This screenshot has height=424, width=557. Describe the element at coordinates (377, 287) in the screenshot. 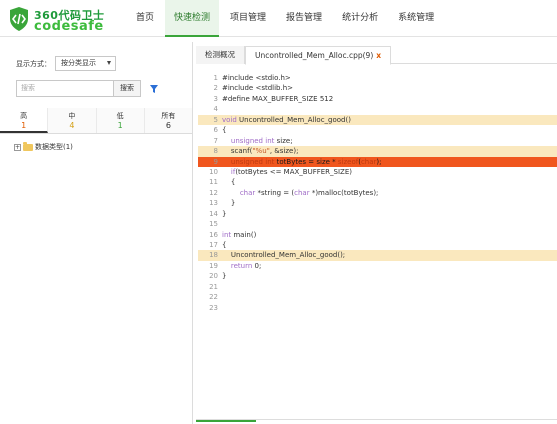

I see `code-line: 21` at that location.